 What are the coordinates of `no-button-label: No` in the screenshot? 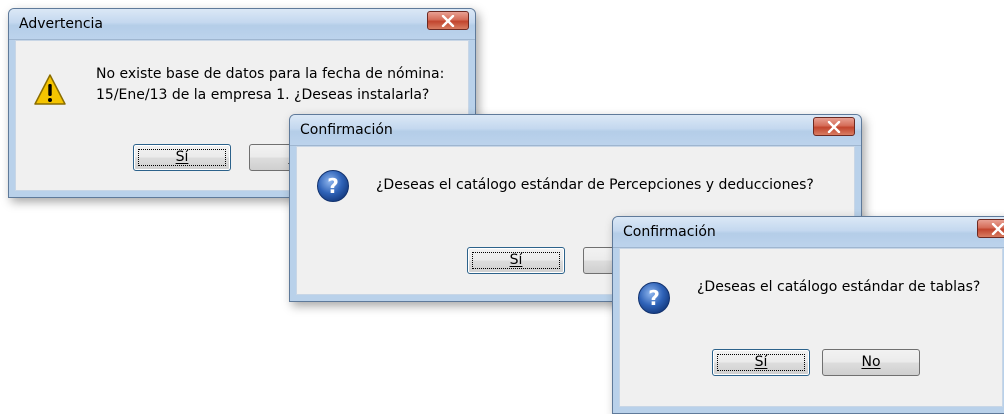 It's located at (871, 362).